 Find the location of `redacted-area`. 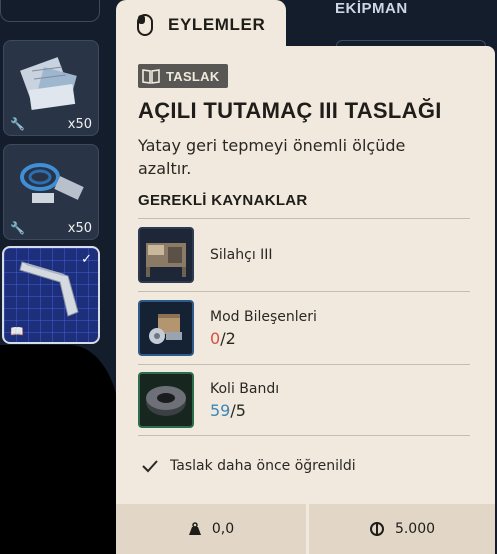

redacted-area is located at coordinates (60, 449).